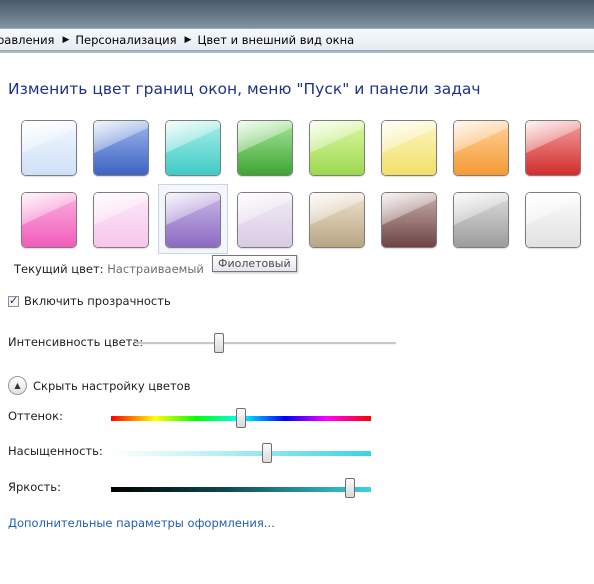 The width and height of the screenshot is (594, 584). I want to click on color-swatch-violet, so click(193, 220).